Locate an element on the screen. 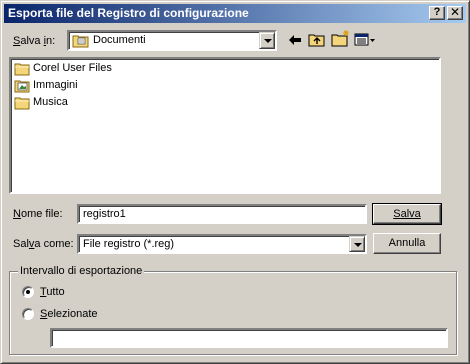 The height and width of the screenshot is (364, 470). selected-branch-field is located at coordinates (249, 338).